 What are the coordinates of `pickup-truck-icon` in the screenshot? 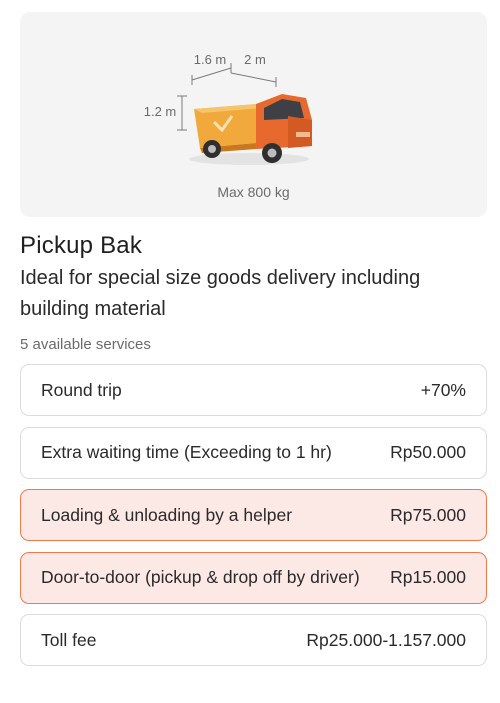 It's located at (250, 129).